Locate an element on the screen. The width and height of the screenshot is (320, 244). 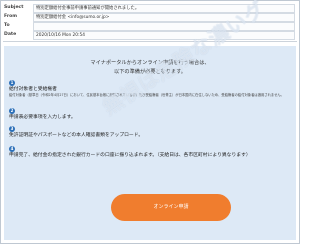
date-row: Date 2020/10/16 Mon 20:54 is located at coordinates (150, 35).